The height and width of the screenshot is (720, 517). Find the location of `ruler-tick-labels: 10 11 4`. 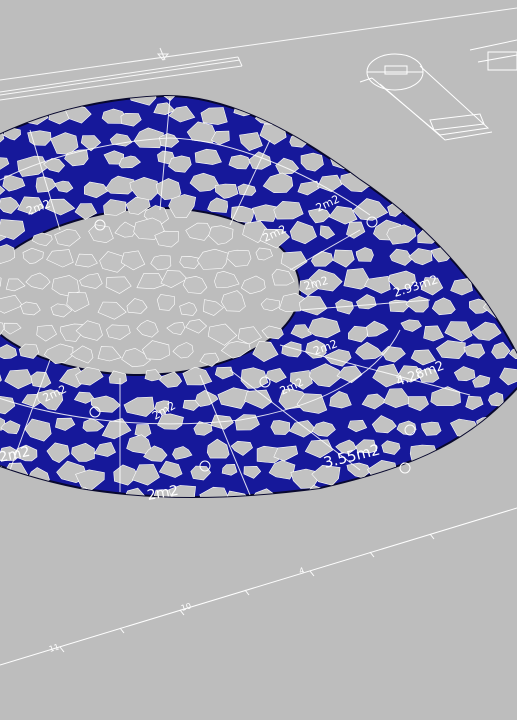

ruler-tick-labels: 10 11 4 is located at coordinates (177, 610).